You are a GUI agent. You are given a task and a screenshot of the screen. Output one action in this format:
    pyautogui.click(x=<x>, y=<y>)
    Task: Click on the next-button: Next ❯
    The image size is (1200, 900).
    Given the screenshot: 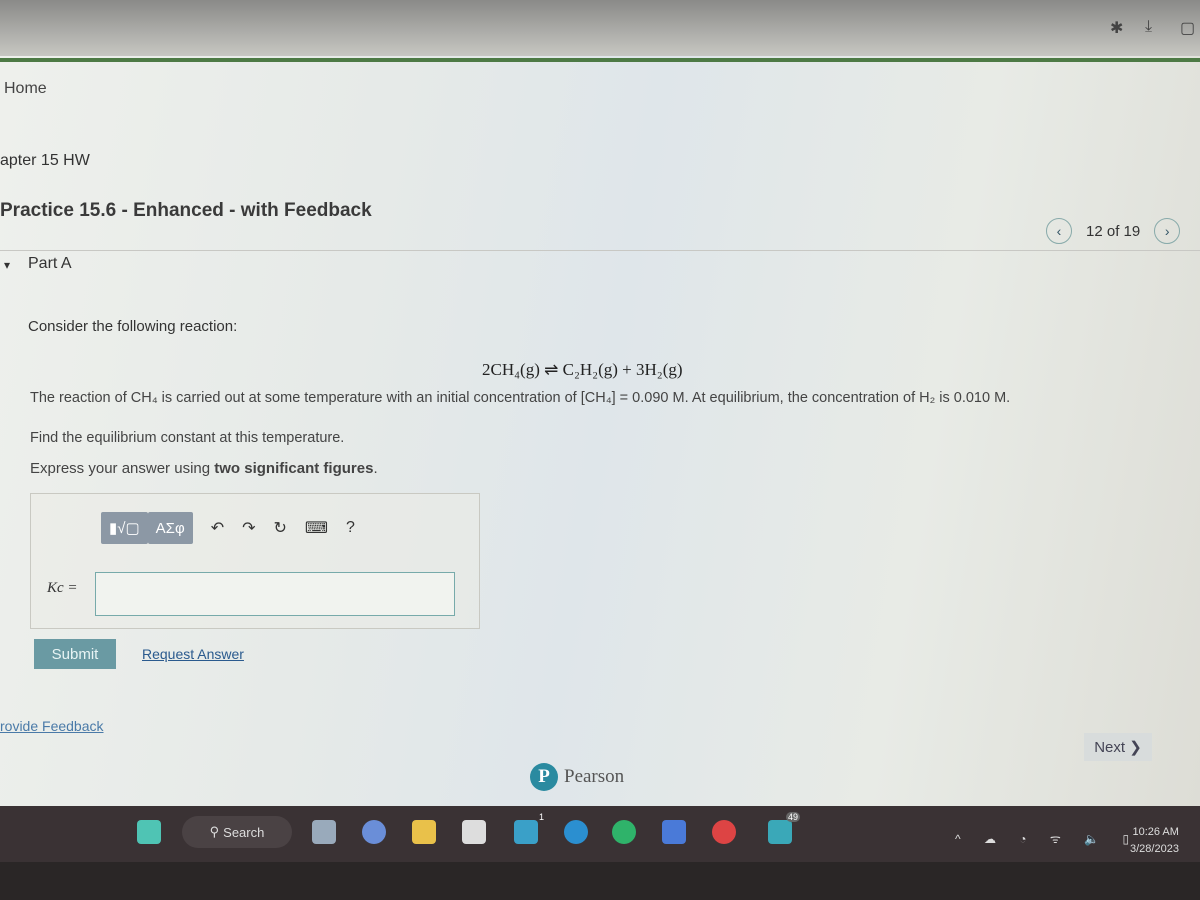 What is the action you would take?
    pyautogui.click(x=1118, y=747)
    